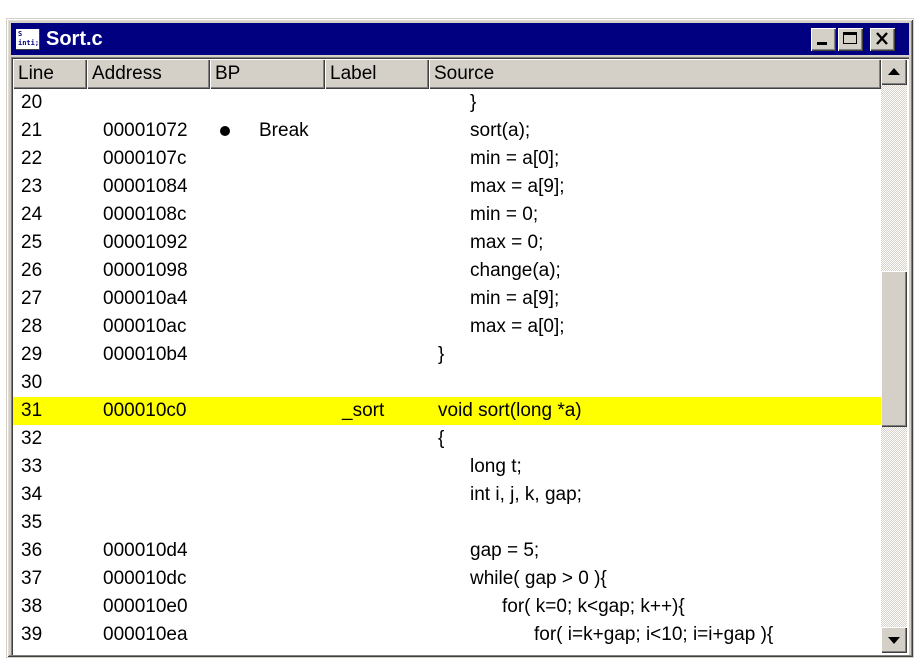 This screenshot has width=918, height=660. Describe the element at coordinates (32, 634) in the screenshot. I see `line-number: 39` at that location.